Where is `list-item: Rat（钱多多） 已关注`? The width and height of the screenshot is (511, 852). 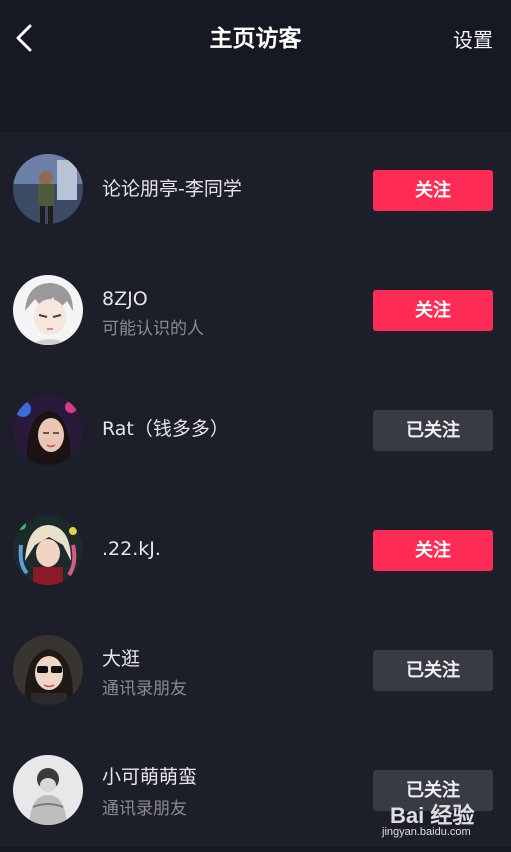 list-item: Rat（钱多多） 已关注 is located at coordinates (255, 432).